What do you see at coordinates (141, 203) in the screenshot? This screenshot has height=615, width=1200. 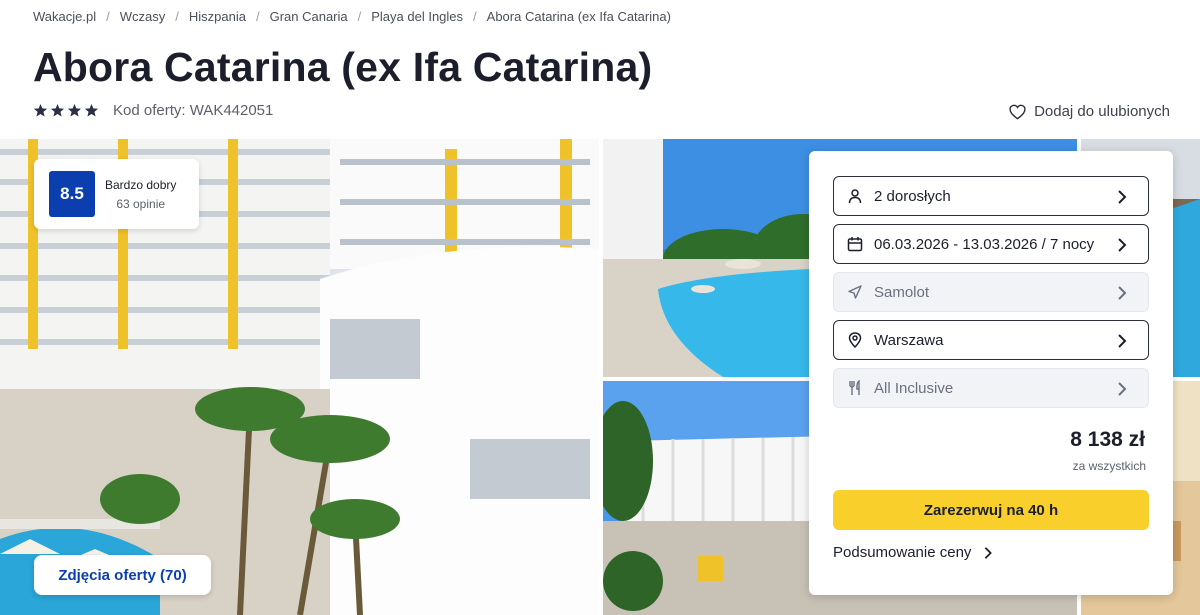 I see `rating-count: 63 opinie` at bounding box center [141, 203].